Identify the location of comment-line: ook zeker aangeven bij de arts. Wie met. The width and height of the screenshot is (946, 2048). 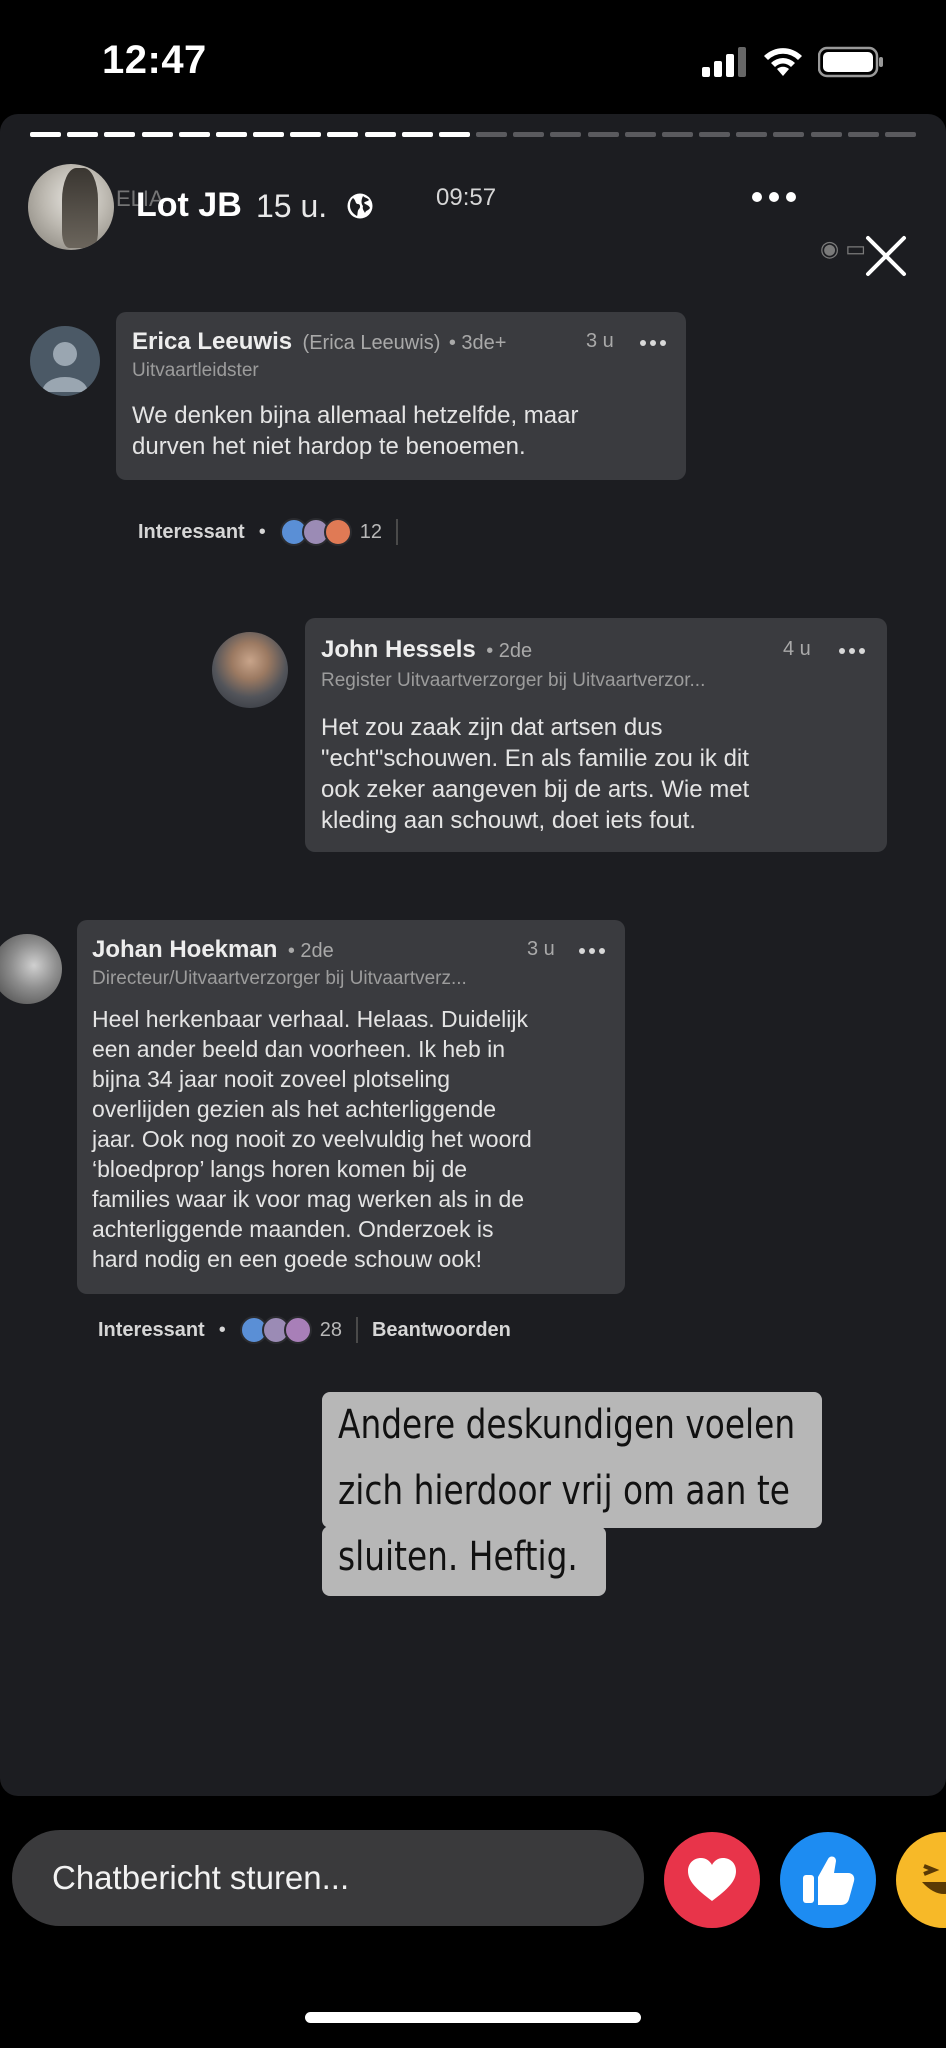
(535, 789).